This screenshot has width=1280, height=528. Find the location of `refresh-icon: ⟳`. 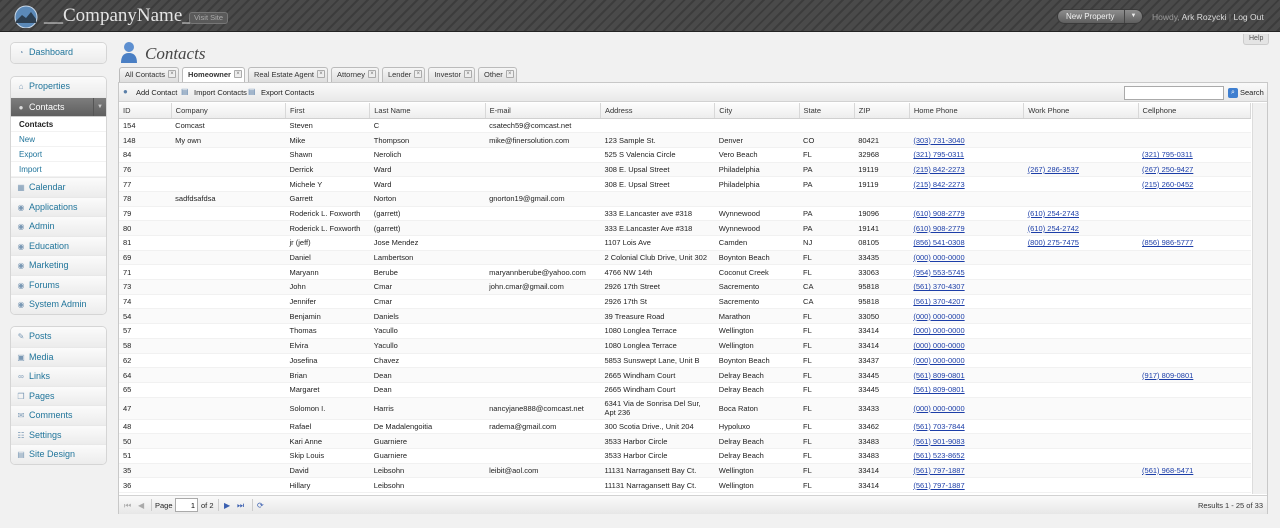

refresh-icon: ⟳ is located at coordinates (260, 505).